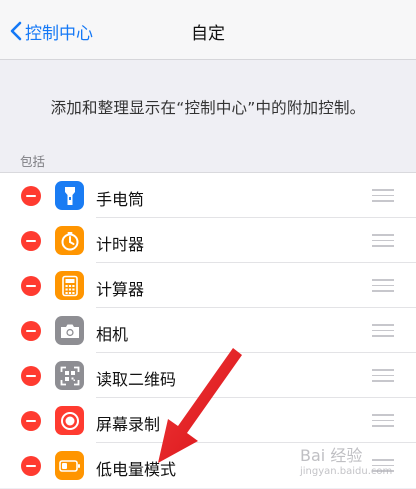 The height and width of the screenshot is (489, 416). I want to click on item-label: 低电量模式, so click(136, 469).